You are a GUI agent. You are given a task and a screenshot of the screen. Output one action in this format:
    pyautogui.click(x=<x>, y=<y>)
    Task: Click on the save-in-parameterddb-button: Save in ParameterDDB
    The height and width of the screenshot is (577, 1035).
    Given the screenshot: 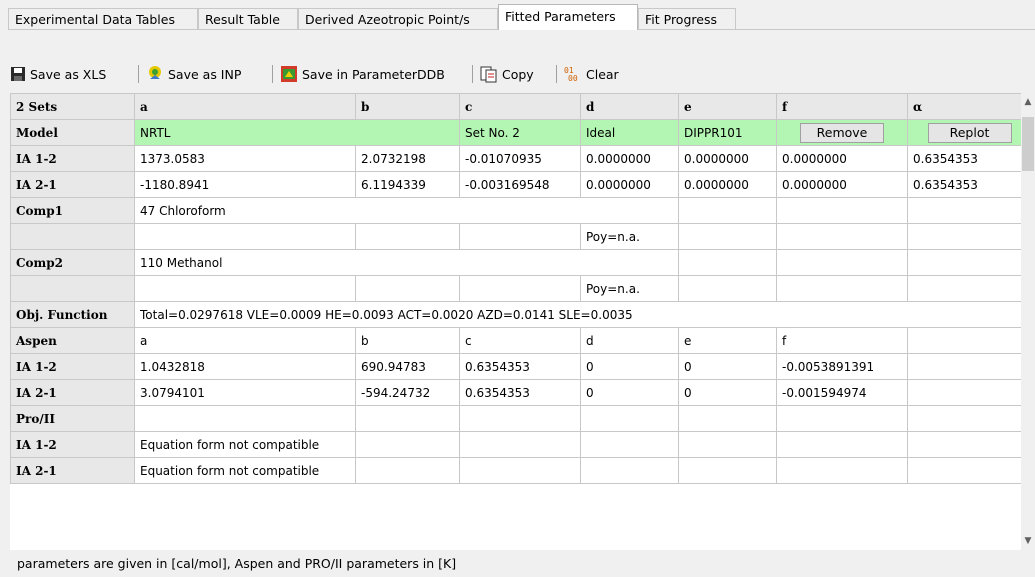 What is the action you would take?
    pyautogui.click(x=362, y=74)
    